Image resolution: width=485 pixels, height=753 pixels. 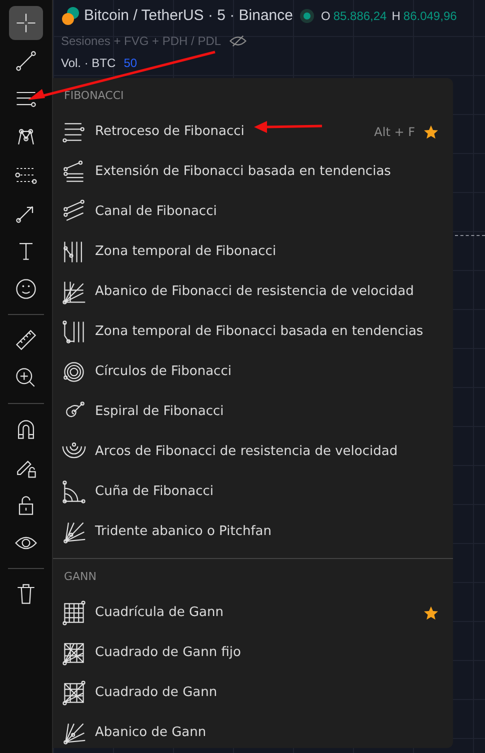 I want to click on menu-item: Canal de Fibonacci, so click(x=253, y=212).